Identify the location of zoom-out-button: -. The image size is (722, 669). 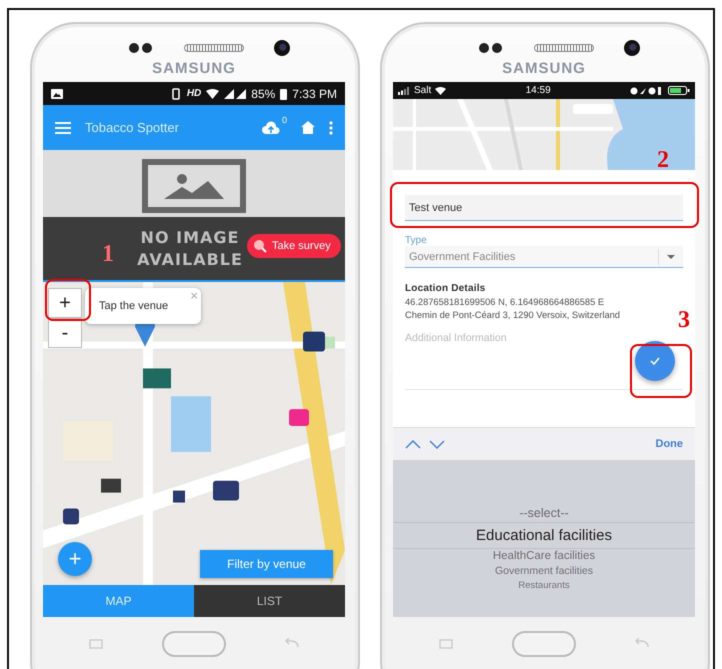
(65, 333).